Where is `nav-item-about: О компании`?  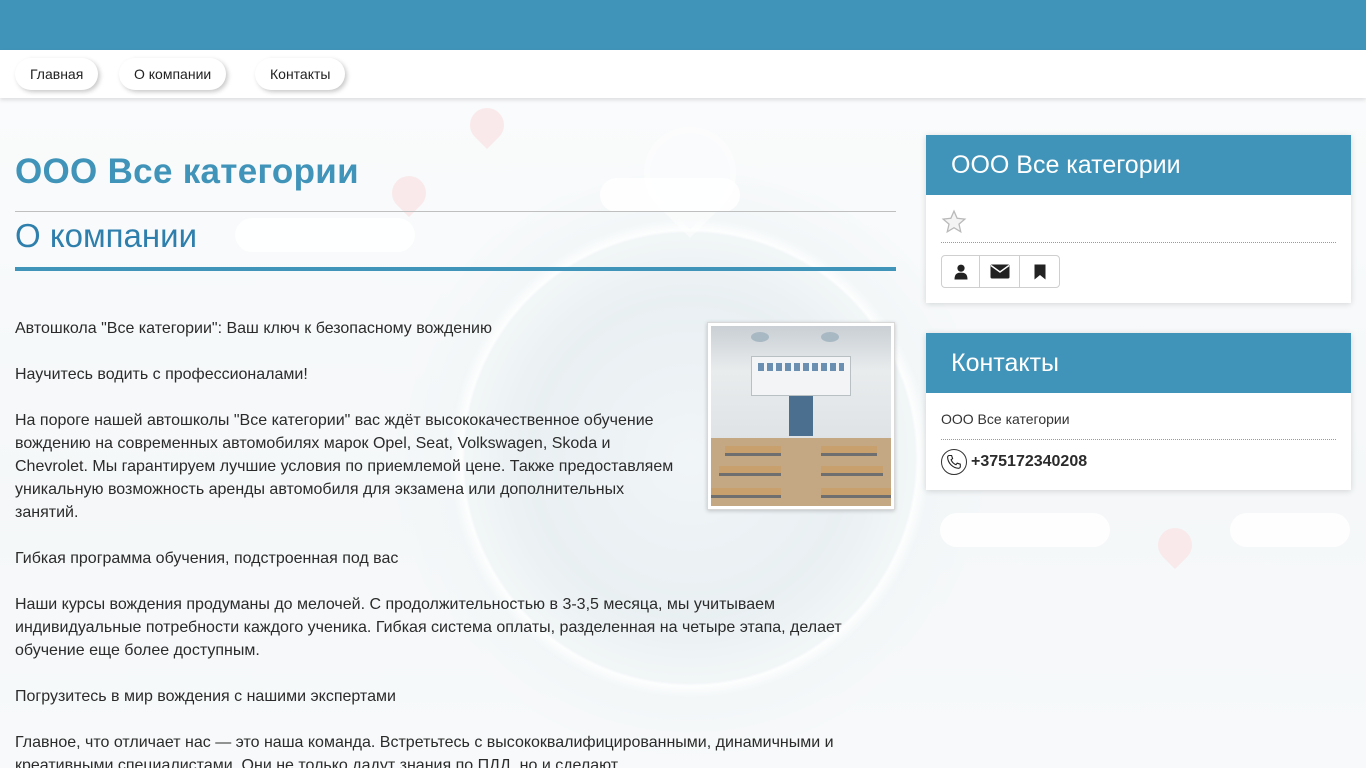
nav-item-about: О компании is located at coordinates (173, 74).